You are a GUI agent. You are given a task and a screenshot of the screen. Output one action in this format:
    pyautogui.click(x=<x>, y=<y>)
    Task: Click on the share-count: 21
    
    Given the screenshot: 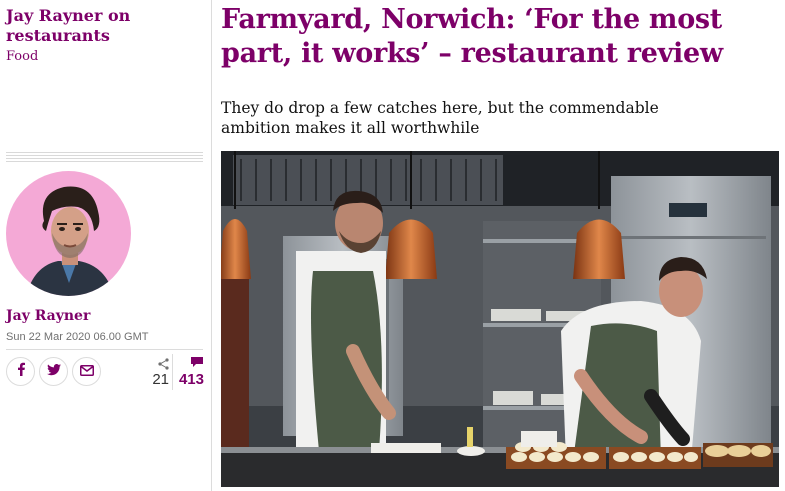 What is the action you would take?
    pyautogui.click(x=159, y=372)
    